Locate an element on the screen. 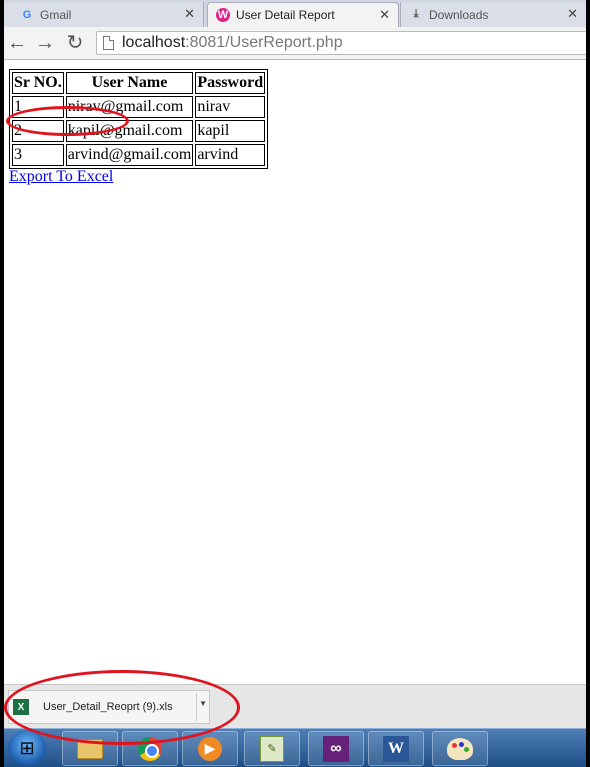  taskbar-word: W is located at coordinates (396, 748).